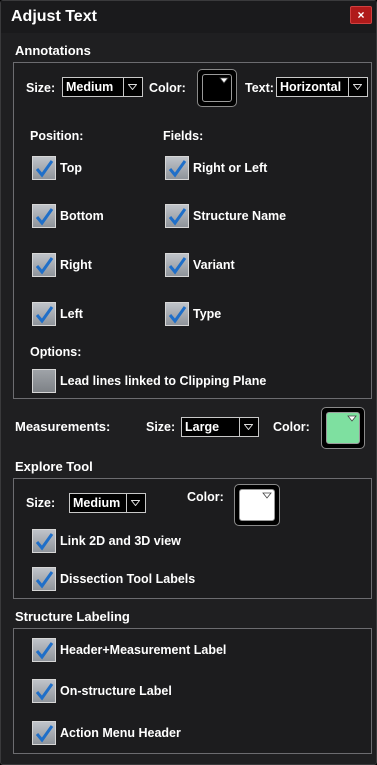  Describe the element at coordinates (161, 427) in the screenshot. I see `measurements-size-label: Size:` at that location.